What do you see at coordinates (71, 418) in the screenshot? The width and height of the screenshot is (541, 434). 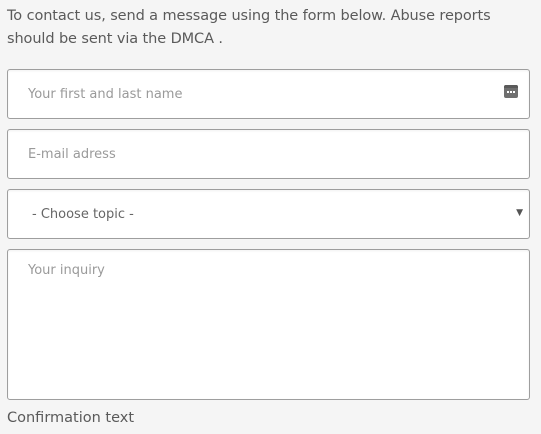 I see `confirmation-label: Confirmation text` at bounding box center [71, 418].